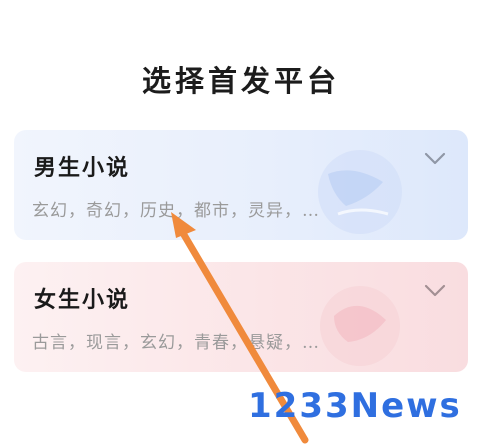 This screenshot has width=482, height=445. Describe the element at coordinates (240, 81) in the screenshot. I see `page-title: 选择首发平台` at that location.